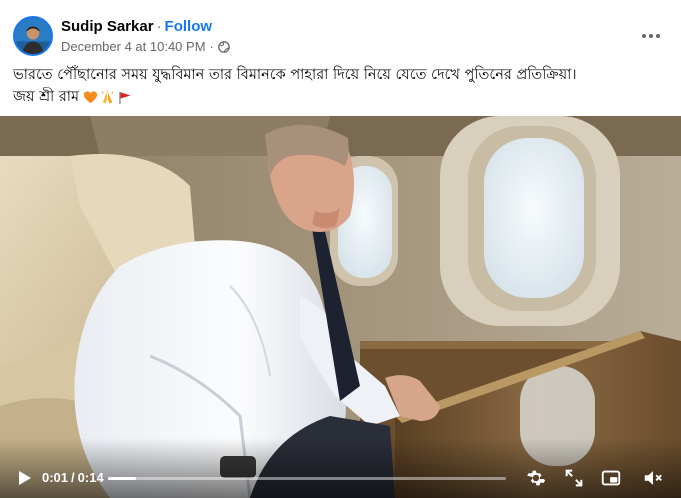  Describe the element at coordinates (189, 26) in the screenshot. I see `follow-button: Follow` at that location.